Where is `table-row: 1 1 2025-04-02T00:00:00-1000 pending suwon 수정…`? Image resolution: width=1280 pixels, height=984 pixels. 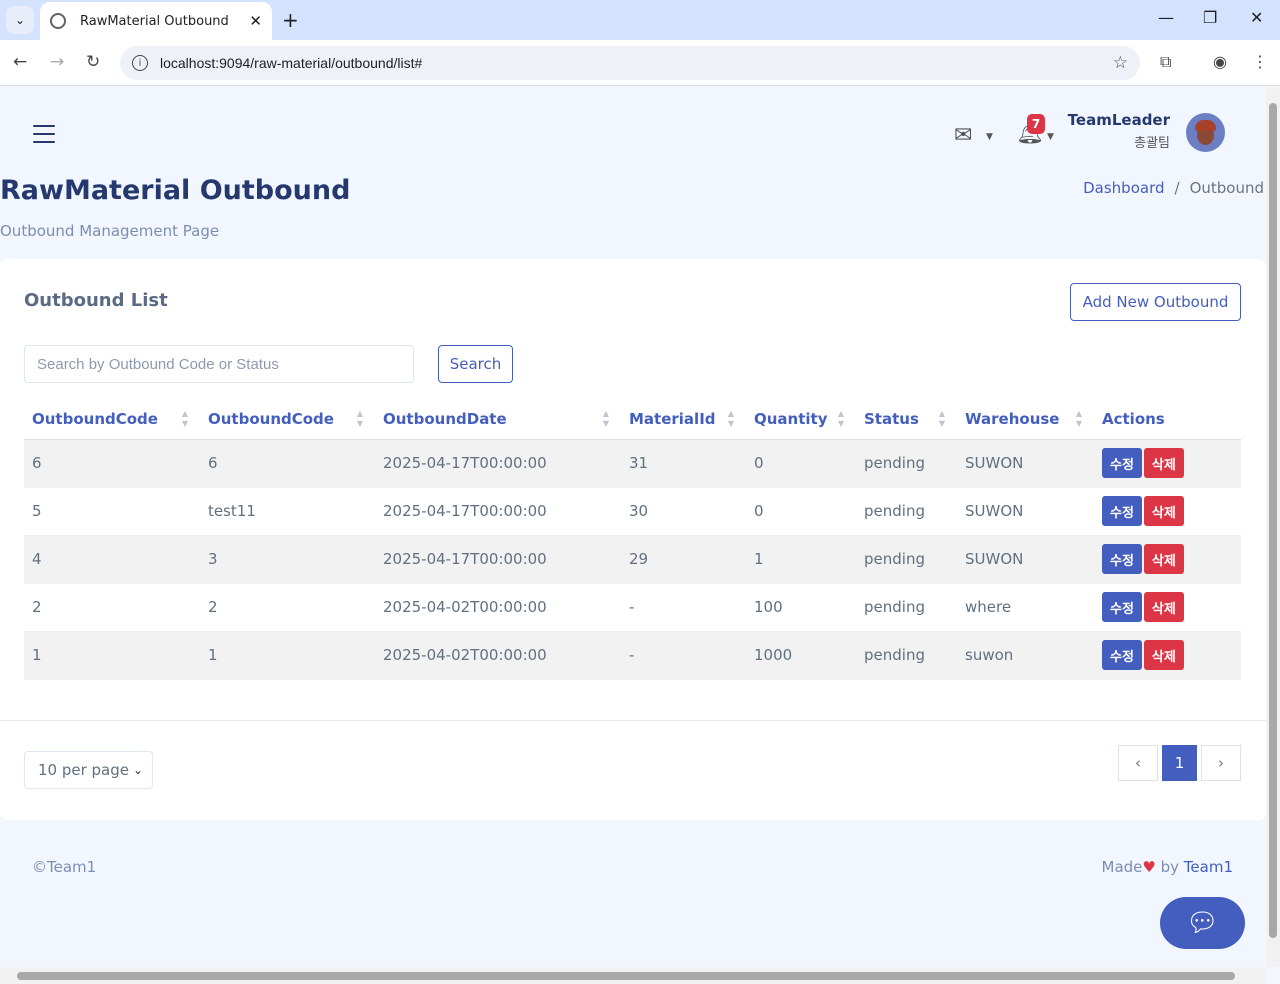
table-row: 1 1 2025-04-02T00:00:00-1000 pending suwon 수정… is located at coordinates (632, 655).